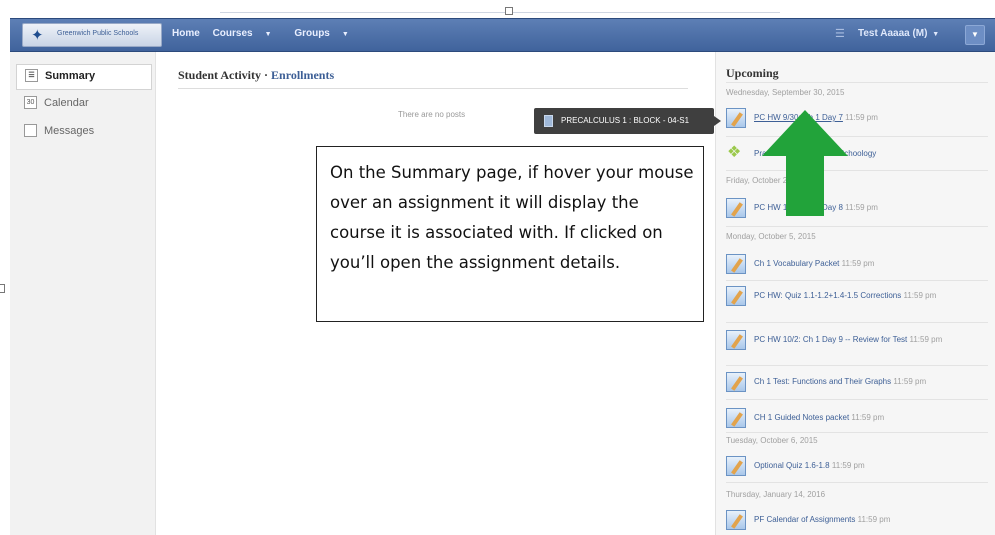 This screenshot has height=535, width=995. I want to click on nav-courses-label: Courses, so click(232, 33).